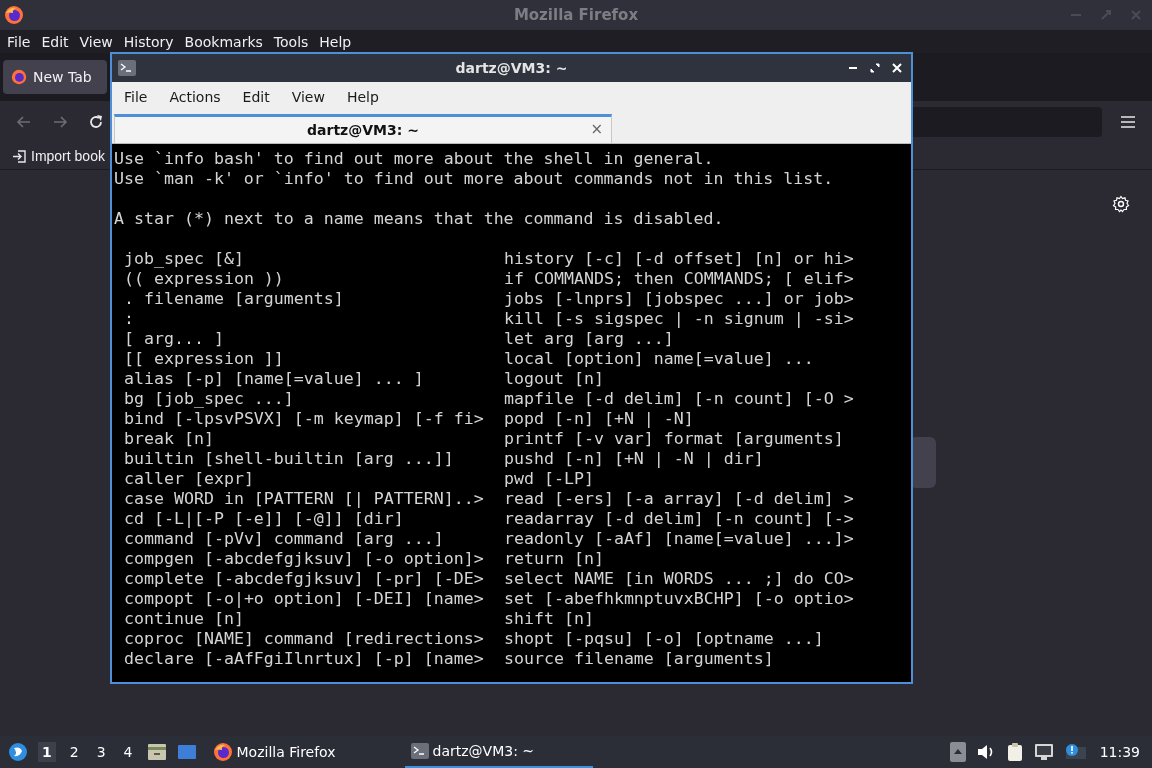  What do you see at coordinates (679, 279) in the screenshot?
I see `command-synopsis: if COMMANDS; then COMMANDS; [ elif>` at bounding box center [679, 279].